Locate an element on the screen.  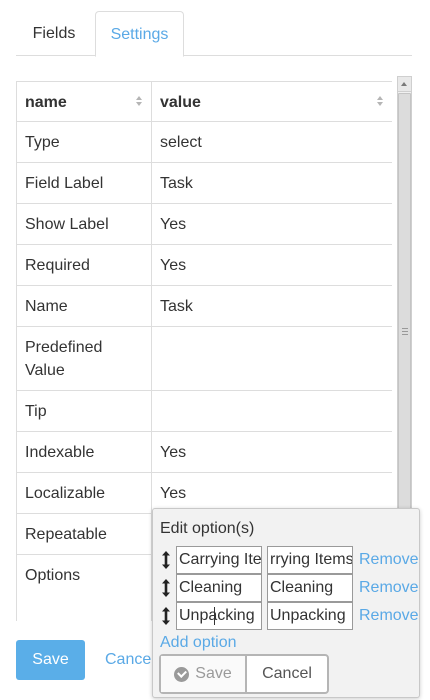
row-name-cell: Name is located at coordinates (84, 306).